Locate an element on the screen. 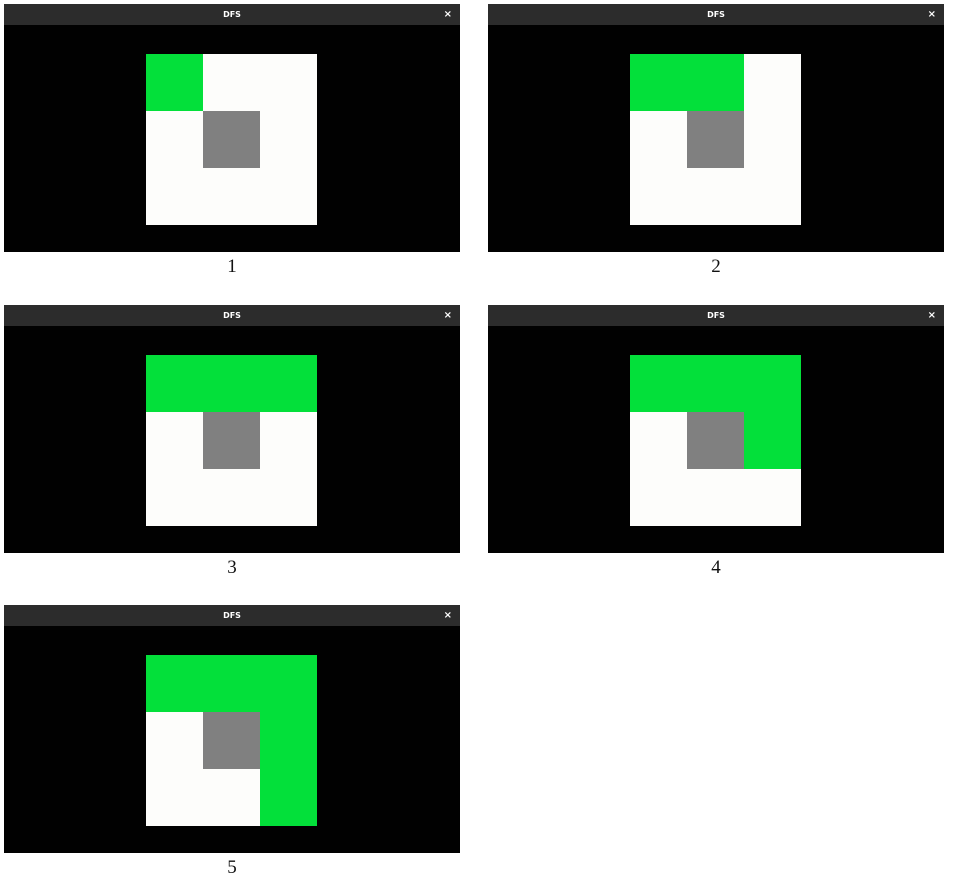 Image resolution: width=953 pixels, height=879 pixels. screenshot-panel-3: DFS × 3 is located at coordinates (232, 442).